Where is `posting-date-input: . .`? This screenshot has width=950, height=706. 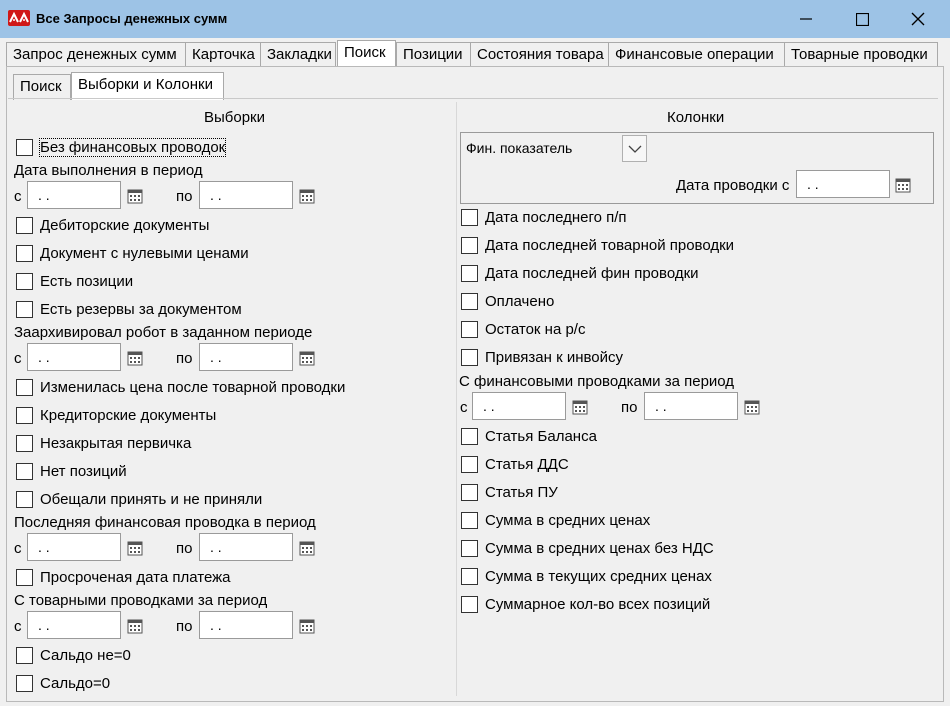
posting-date-input: . . is located at coordinates (843, 184).